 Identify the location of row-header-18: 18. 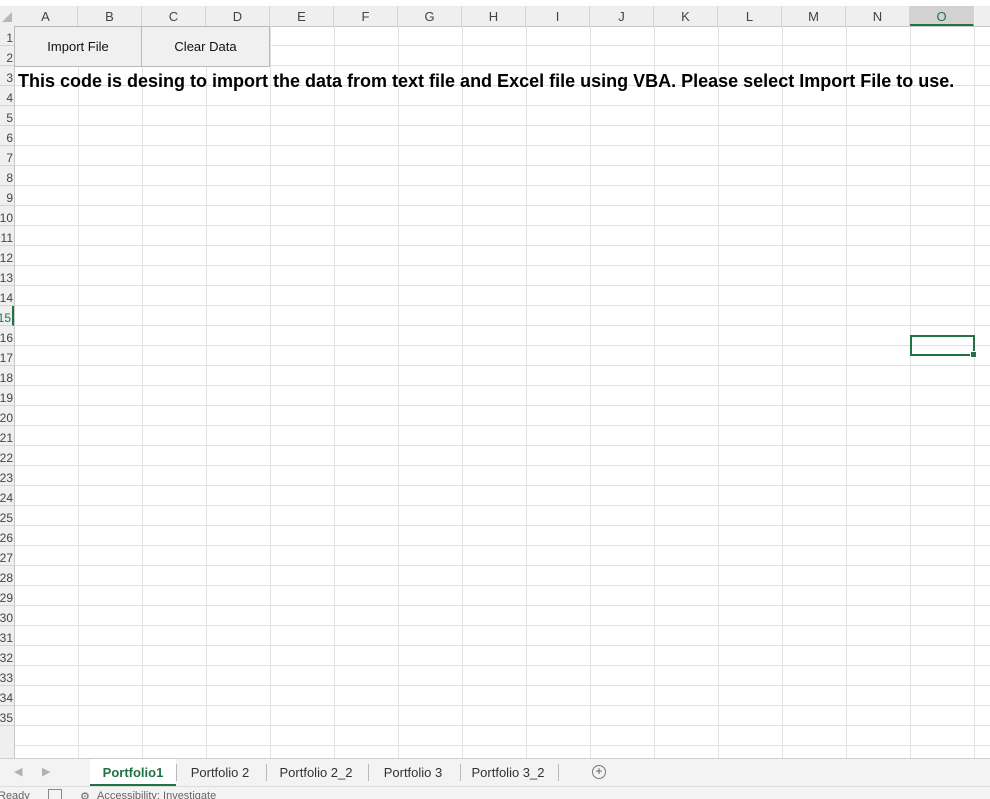
(7, 376).